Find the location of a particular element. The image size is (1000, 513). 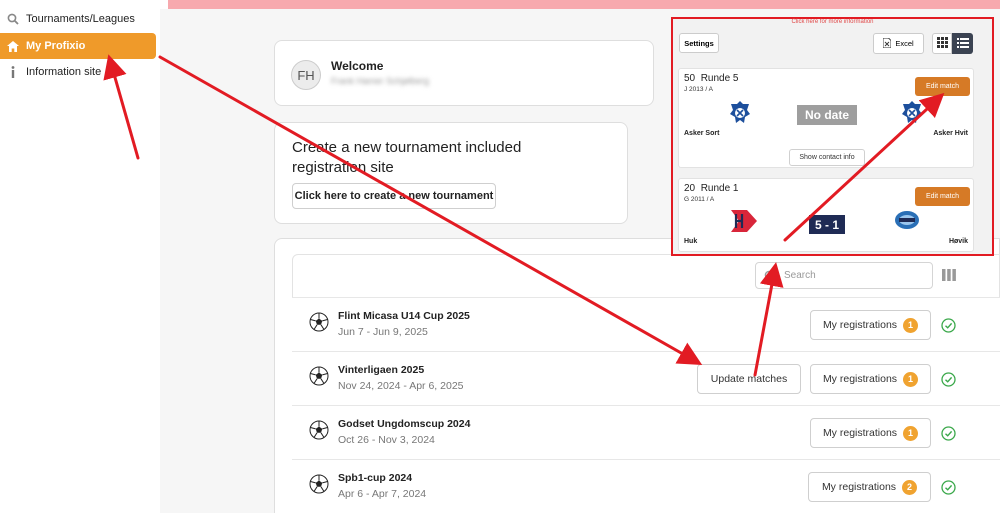

update-matches-button: Update matches is located at coordinates (749, 379).